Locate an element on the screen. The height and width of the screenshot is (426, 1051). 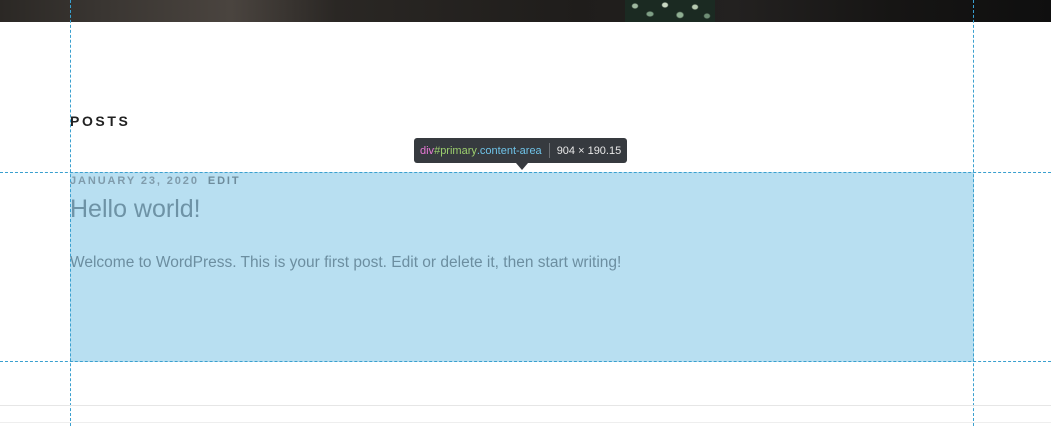
tooltip-class: .content-area is located at coordinates (509, 150).